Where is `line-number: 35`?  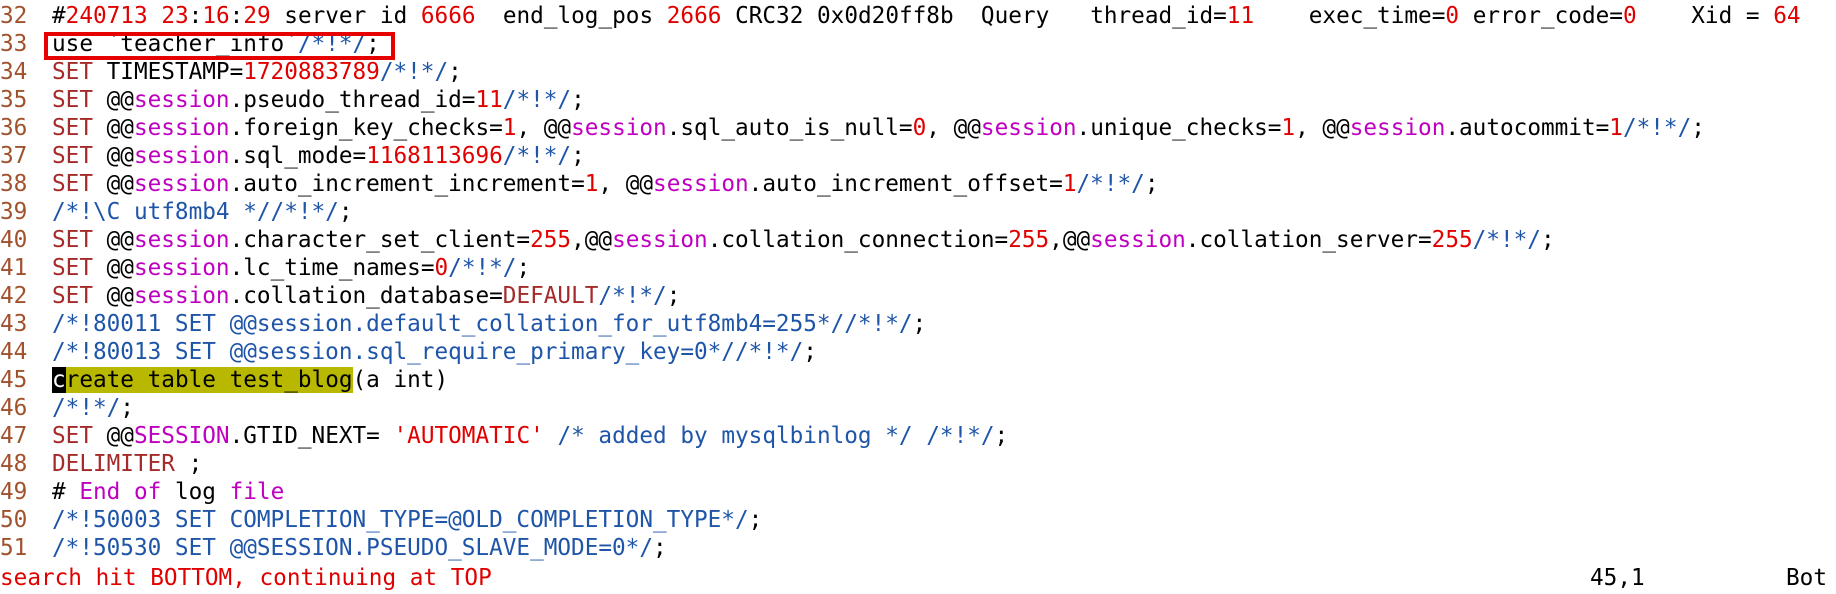
line-number: 35 is located at coordinates (14, 100).